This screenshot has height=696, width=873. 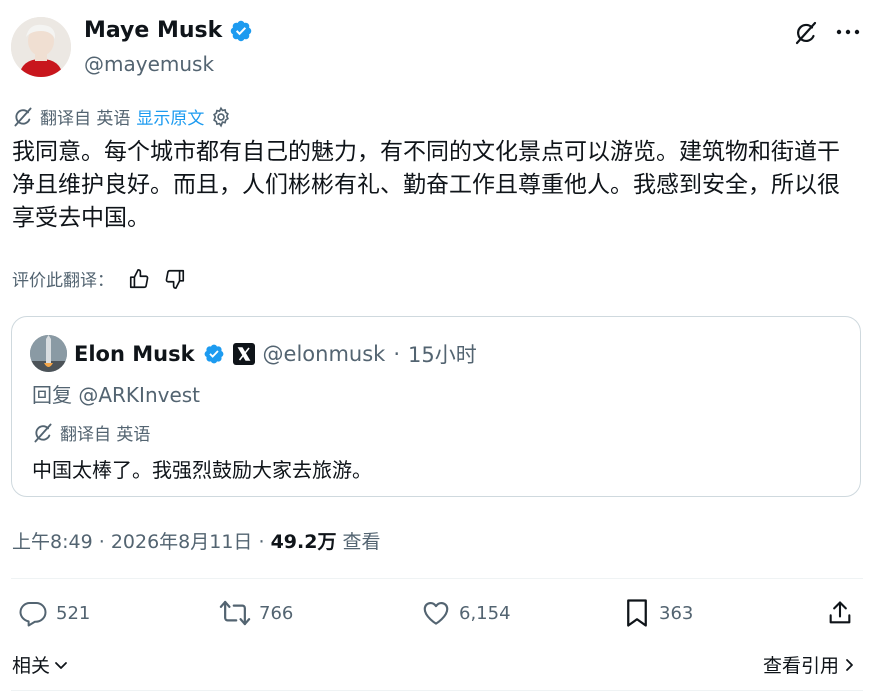 What do you see at coordinates (303, 542) in the screenshot?
I see `view-count: 49.2万` at bounding box center [303, 542].